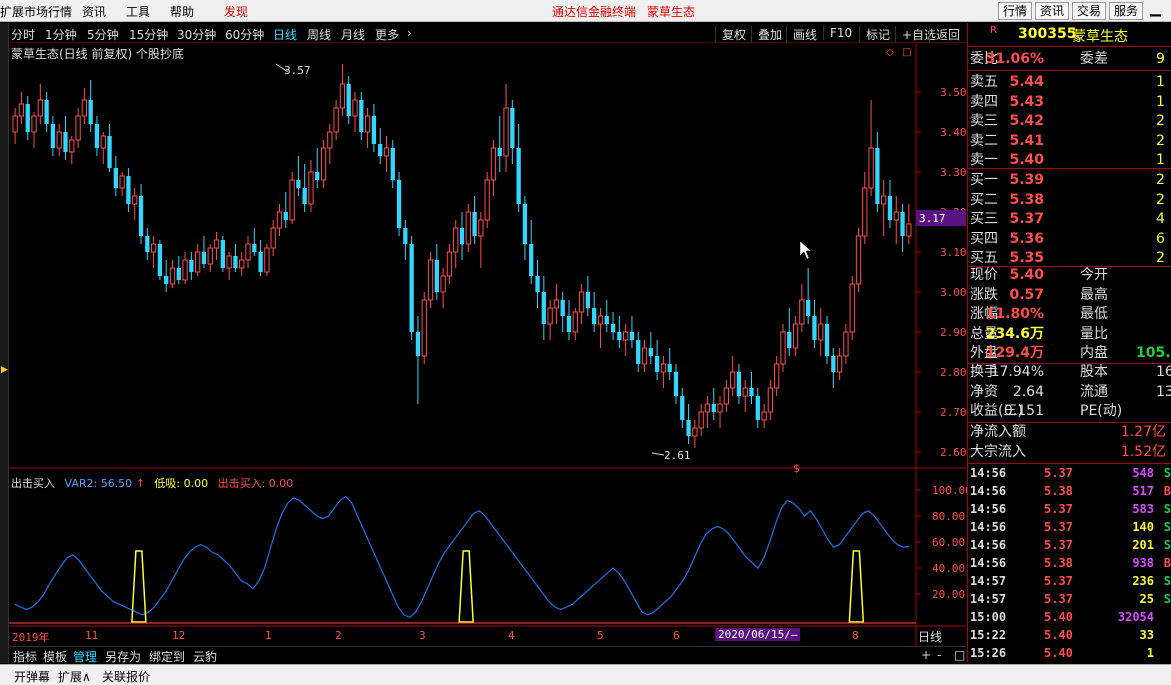  I want to click on service-button: 服务, so click(1126, 11).